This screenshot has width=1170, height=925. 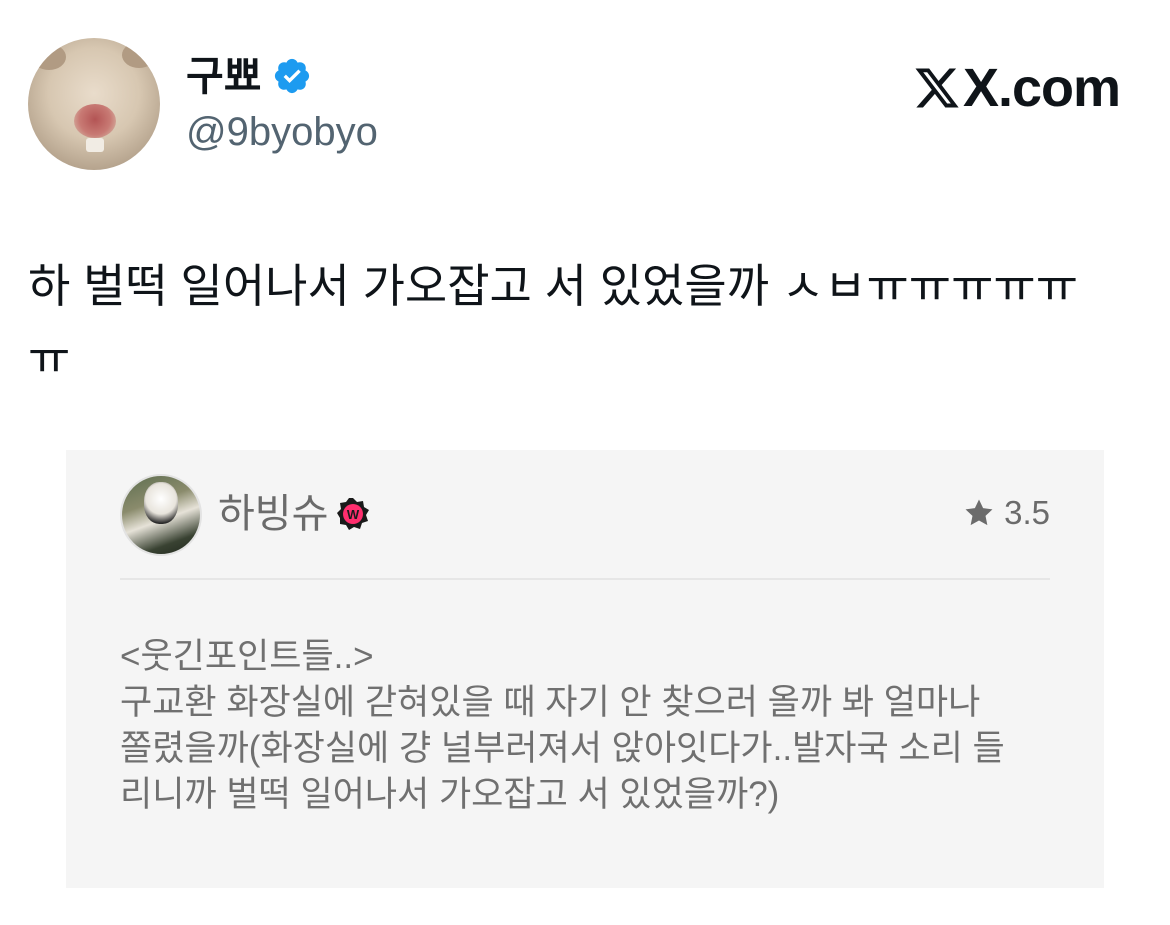 What do you see at coordinates (273, 514) in the screenshot?
I see `reviewer-name: 하빙슈` at bounding box center [273, 514].